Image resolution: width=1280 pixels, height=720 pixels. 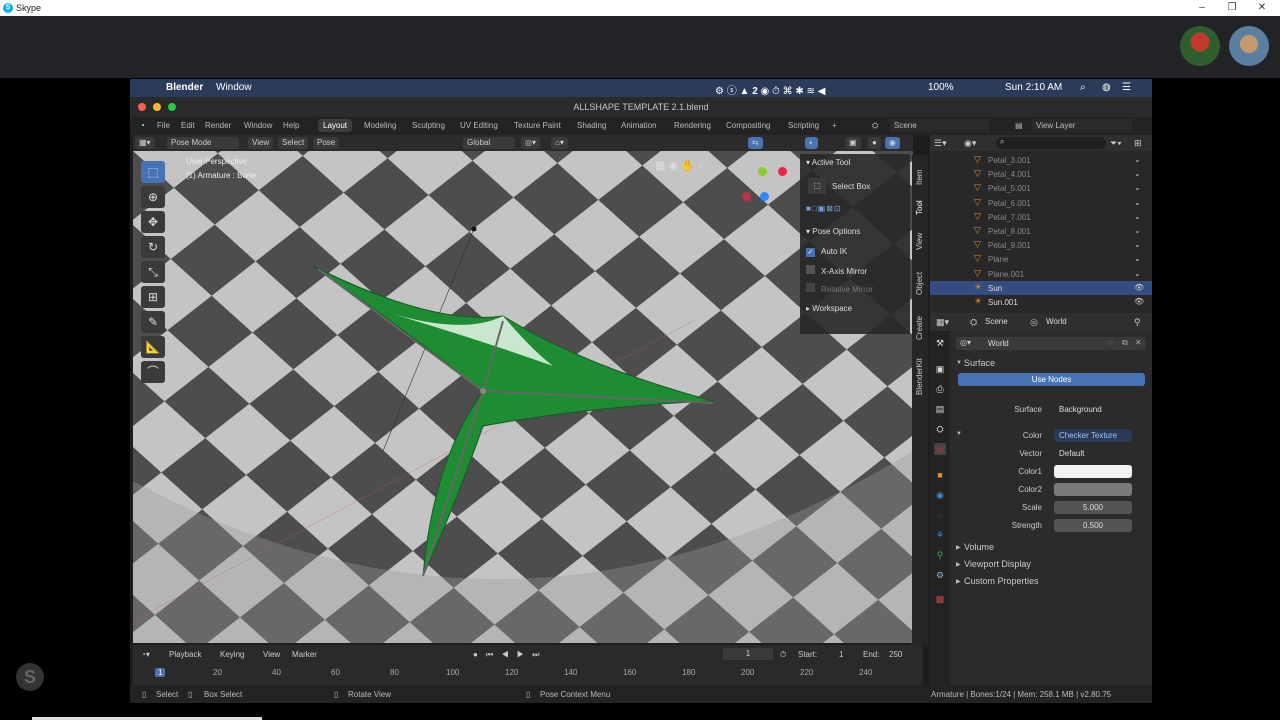 I want to click on camera-icon: ◉, so click(x=673, y=166).